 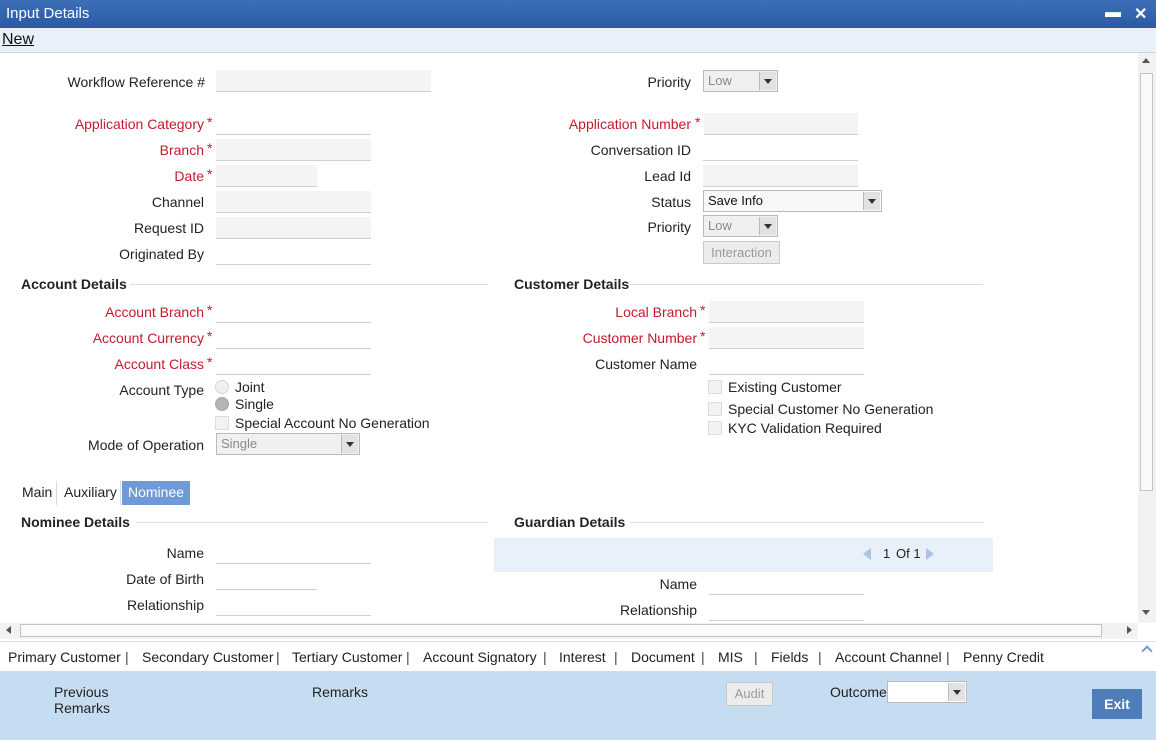 What do you see at coordinates (222, 423) in the screenshot?
I see `special-account-checkbox` at bounding box center [222, 423].